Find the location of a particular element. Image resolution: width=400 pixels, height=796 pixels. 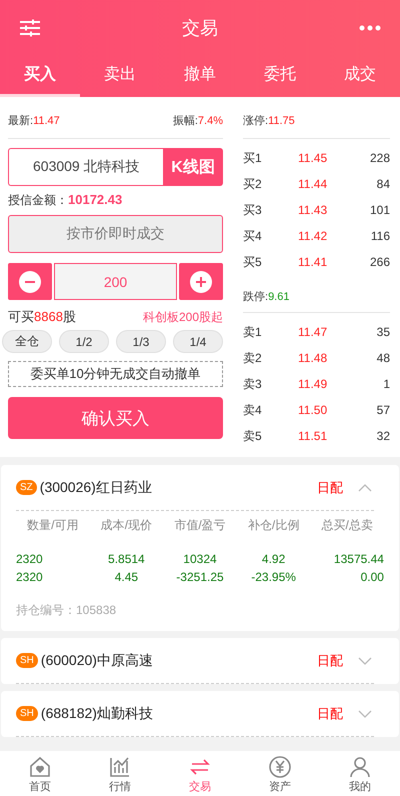

bid-volume: 116 is located at coordinates (380, 236).